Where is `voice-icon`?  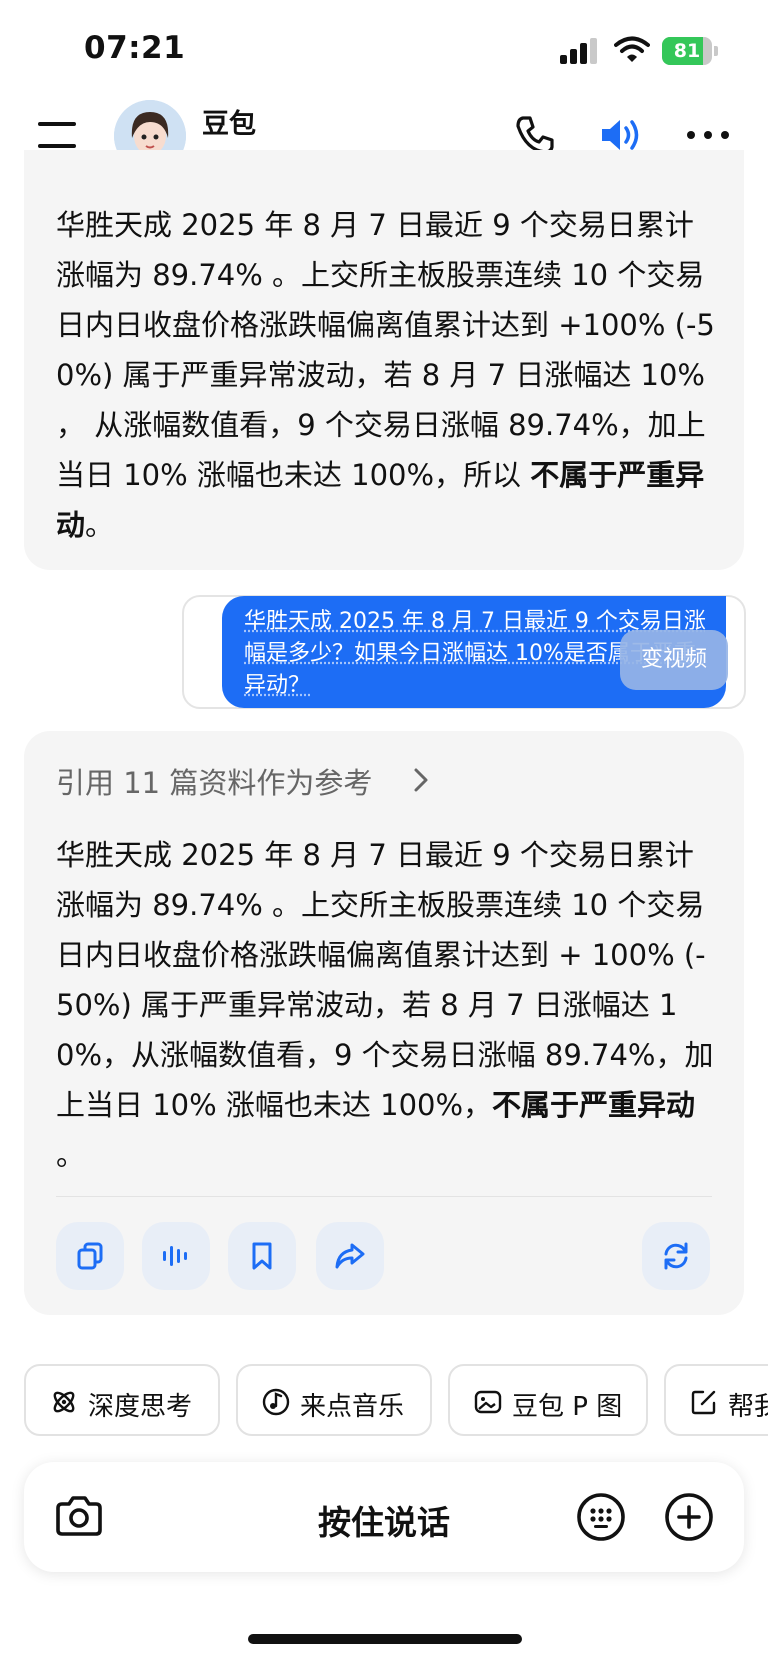
voice-icon is located at coordinates (175, 1256).